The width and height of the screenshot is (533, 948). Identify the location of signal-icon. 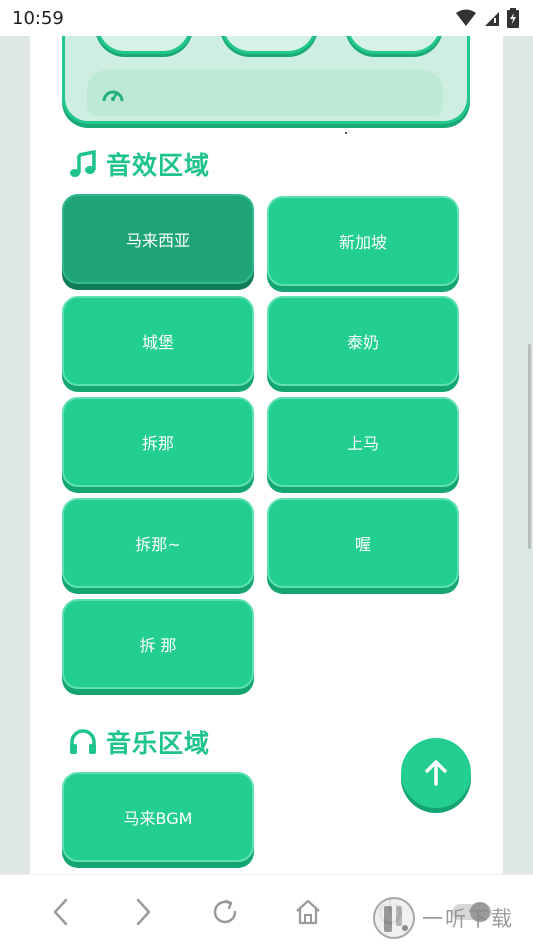
(492, 19).